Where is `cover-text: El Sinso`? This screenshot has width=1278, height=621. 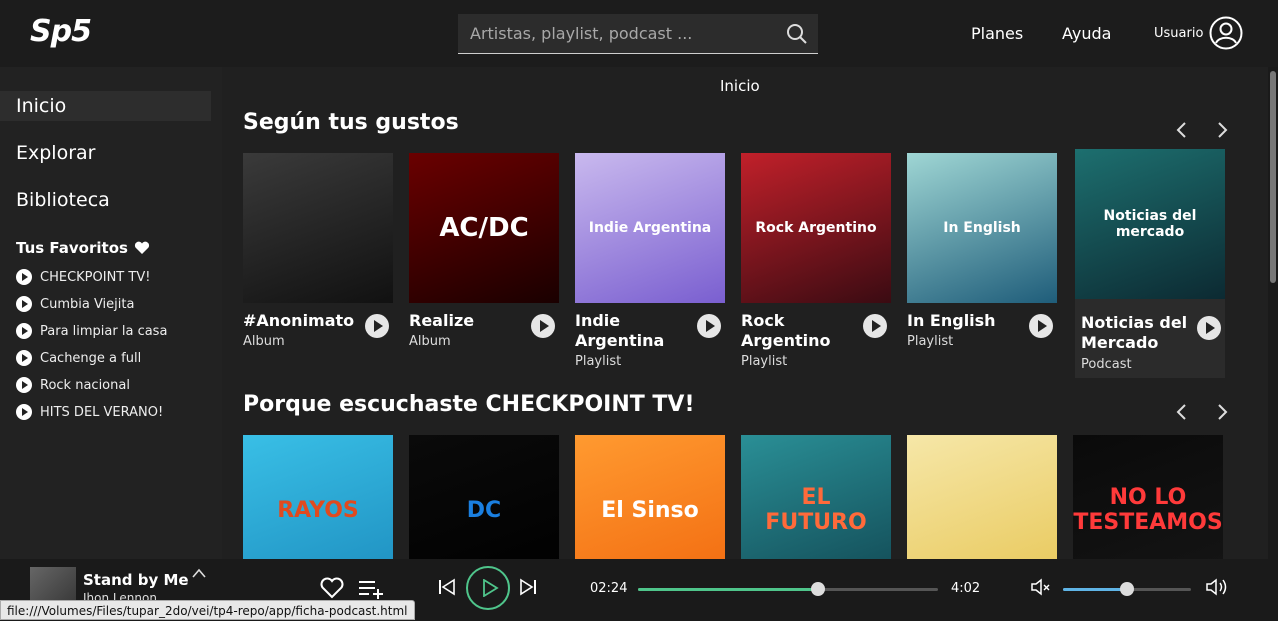
cover-text: El Sinso is located at coordinates (650, 510).